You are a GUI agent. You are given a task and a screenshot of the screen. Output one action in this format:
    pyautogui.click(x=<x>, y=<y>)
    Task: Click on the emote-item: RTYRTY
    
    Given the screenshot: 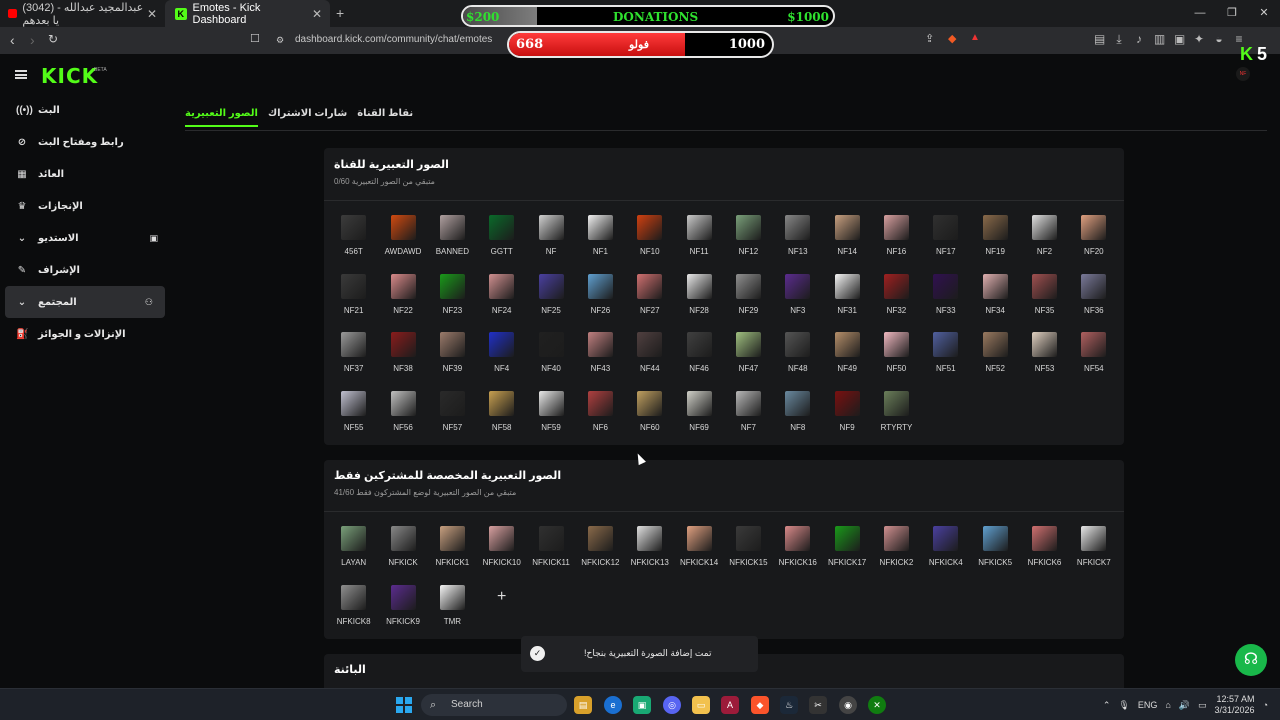 What is the action you would take?
    pyautogui.click(x=896, y=418)
    